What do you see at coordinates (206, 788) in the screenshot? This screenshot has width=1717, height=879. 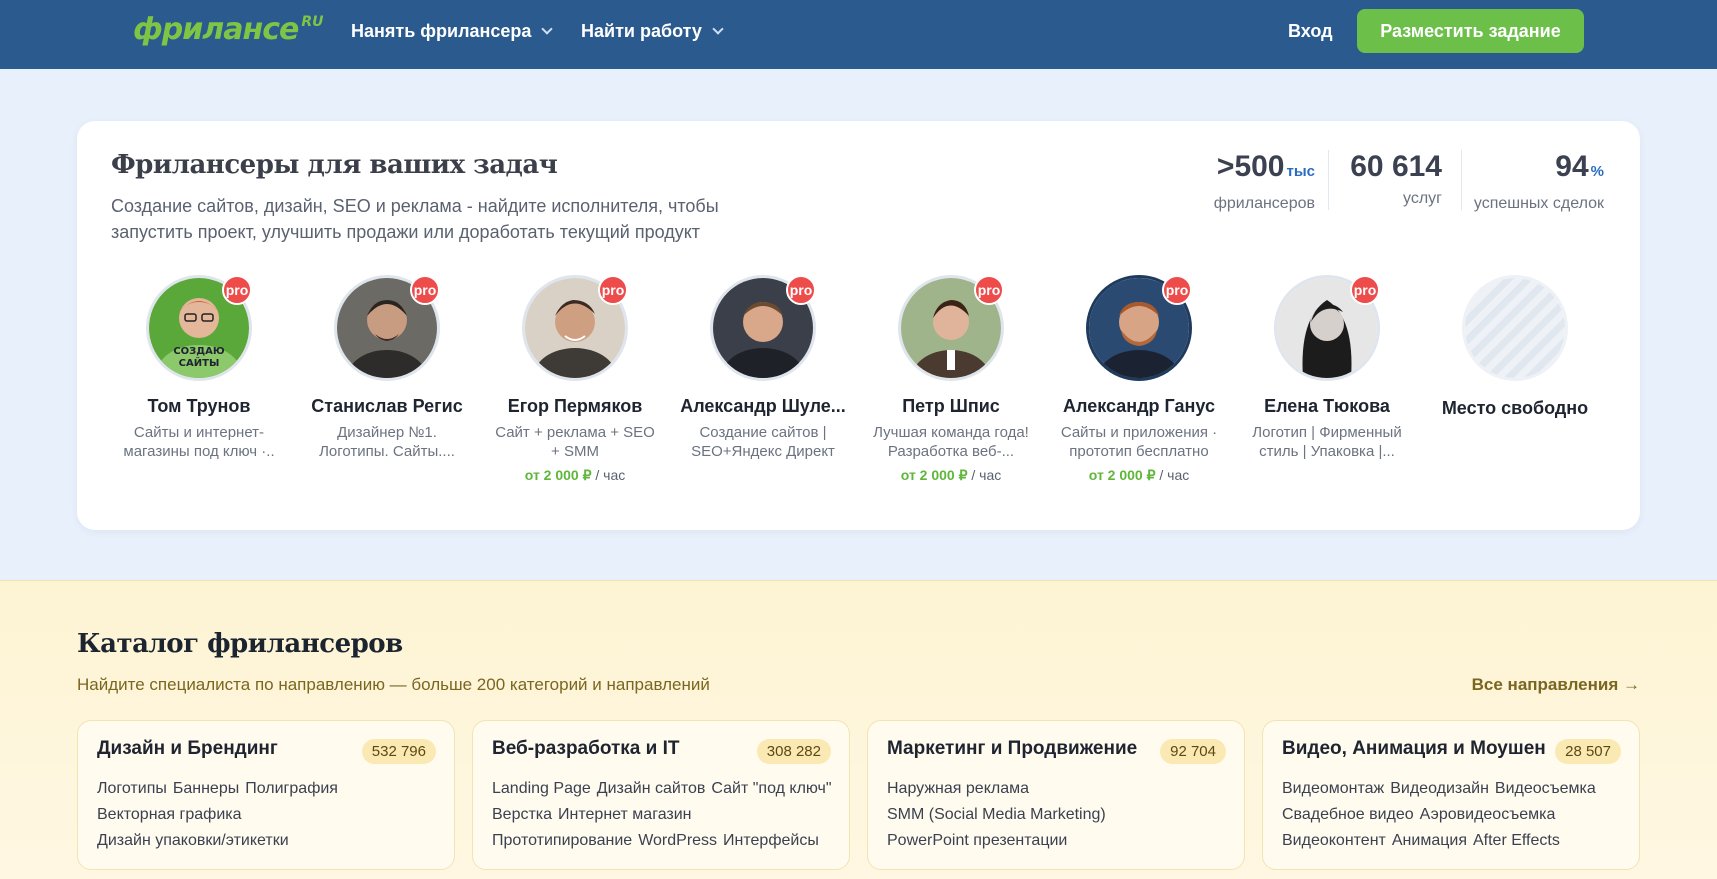 I see `category-link: Баннеры` at bounding box center [206, 788].